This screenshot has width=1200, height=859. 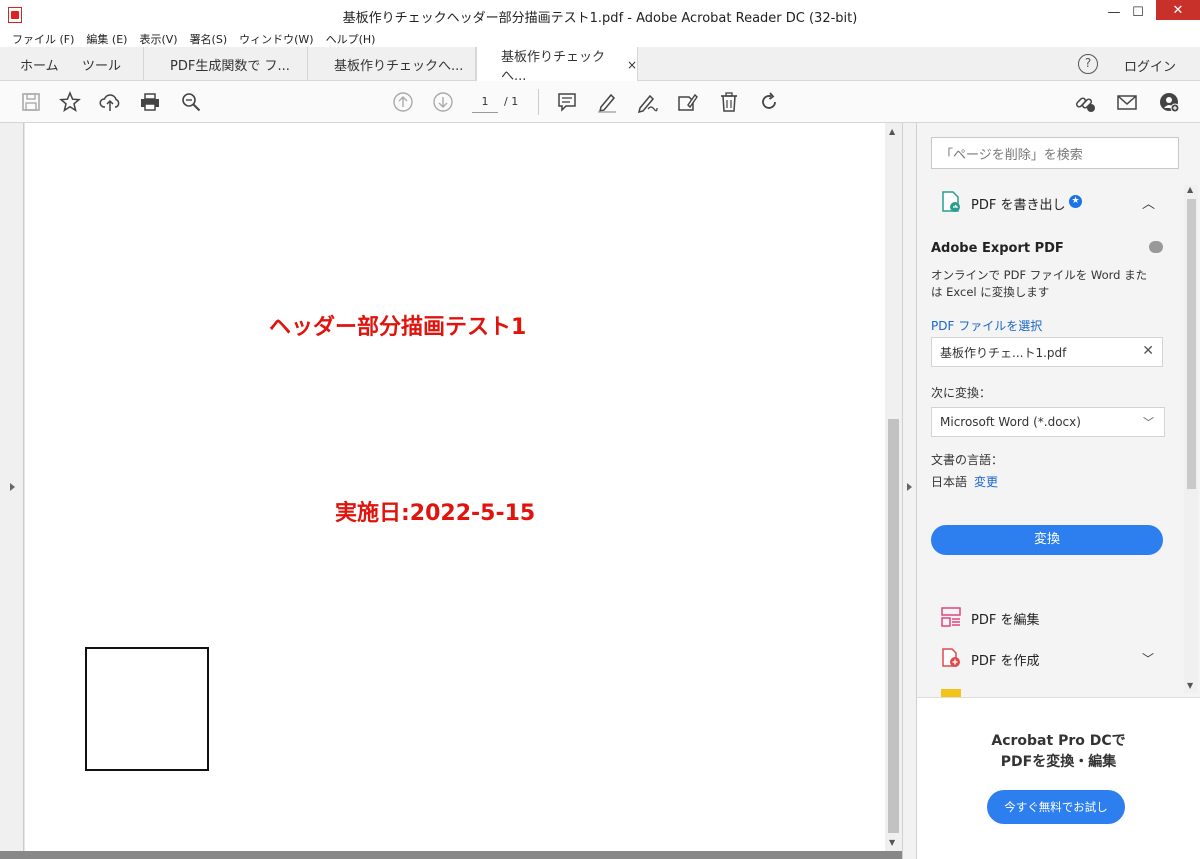 I want to click on add-user-icon, so click(x=1169, y=102).